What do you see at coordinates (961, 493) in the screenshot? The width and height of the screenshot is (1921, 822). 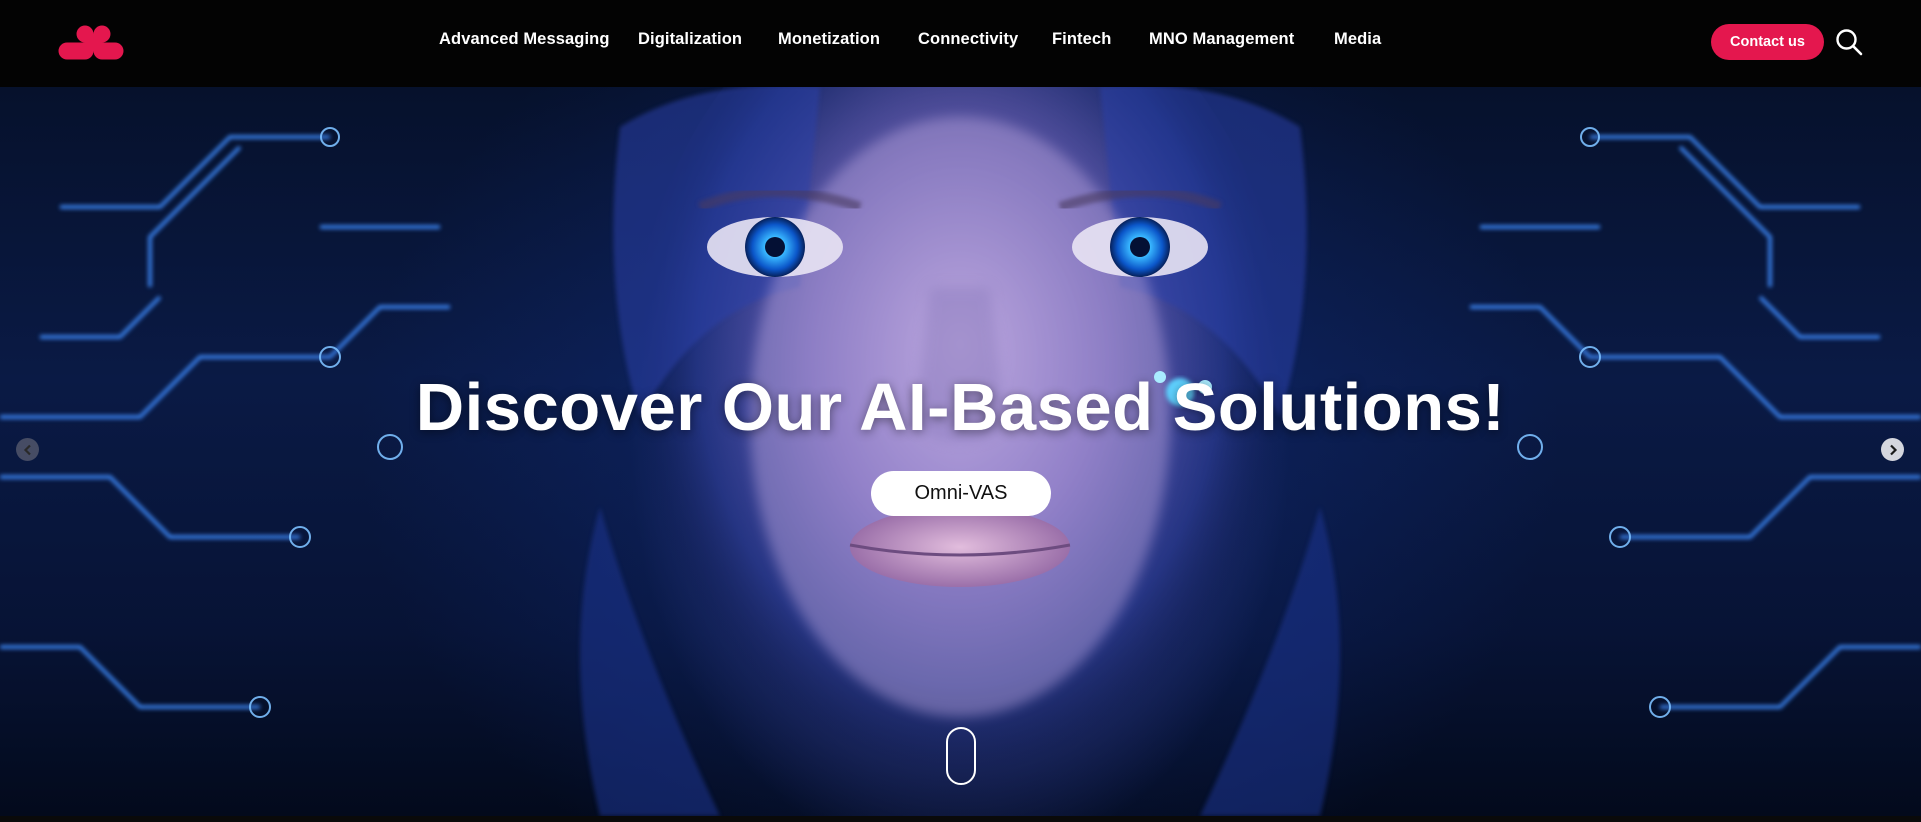 I see `omni-vas-button: Omni-VAS` at bounding box center [961, 493].